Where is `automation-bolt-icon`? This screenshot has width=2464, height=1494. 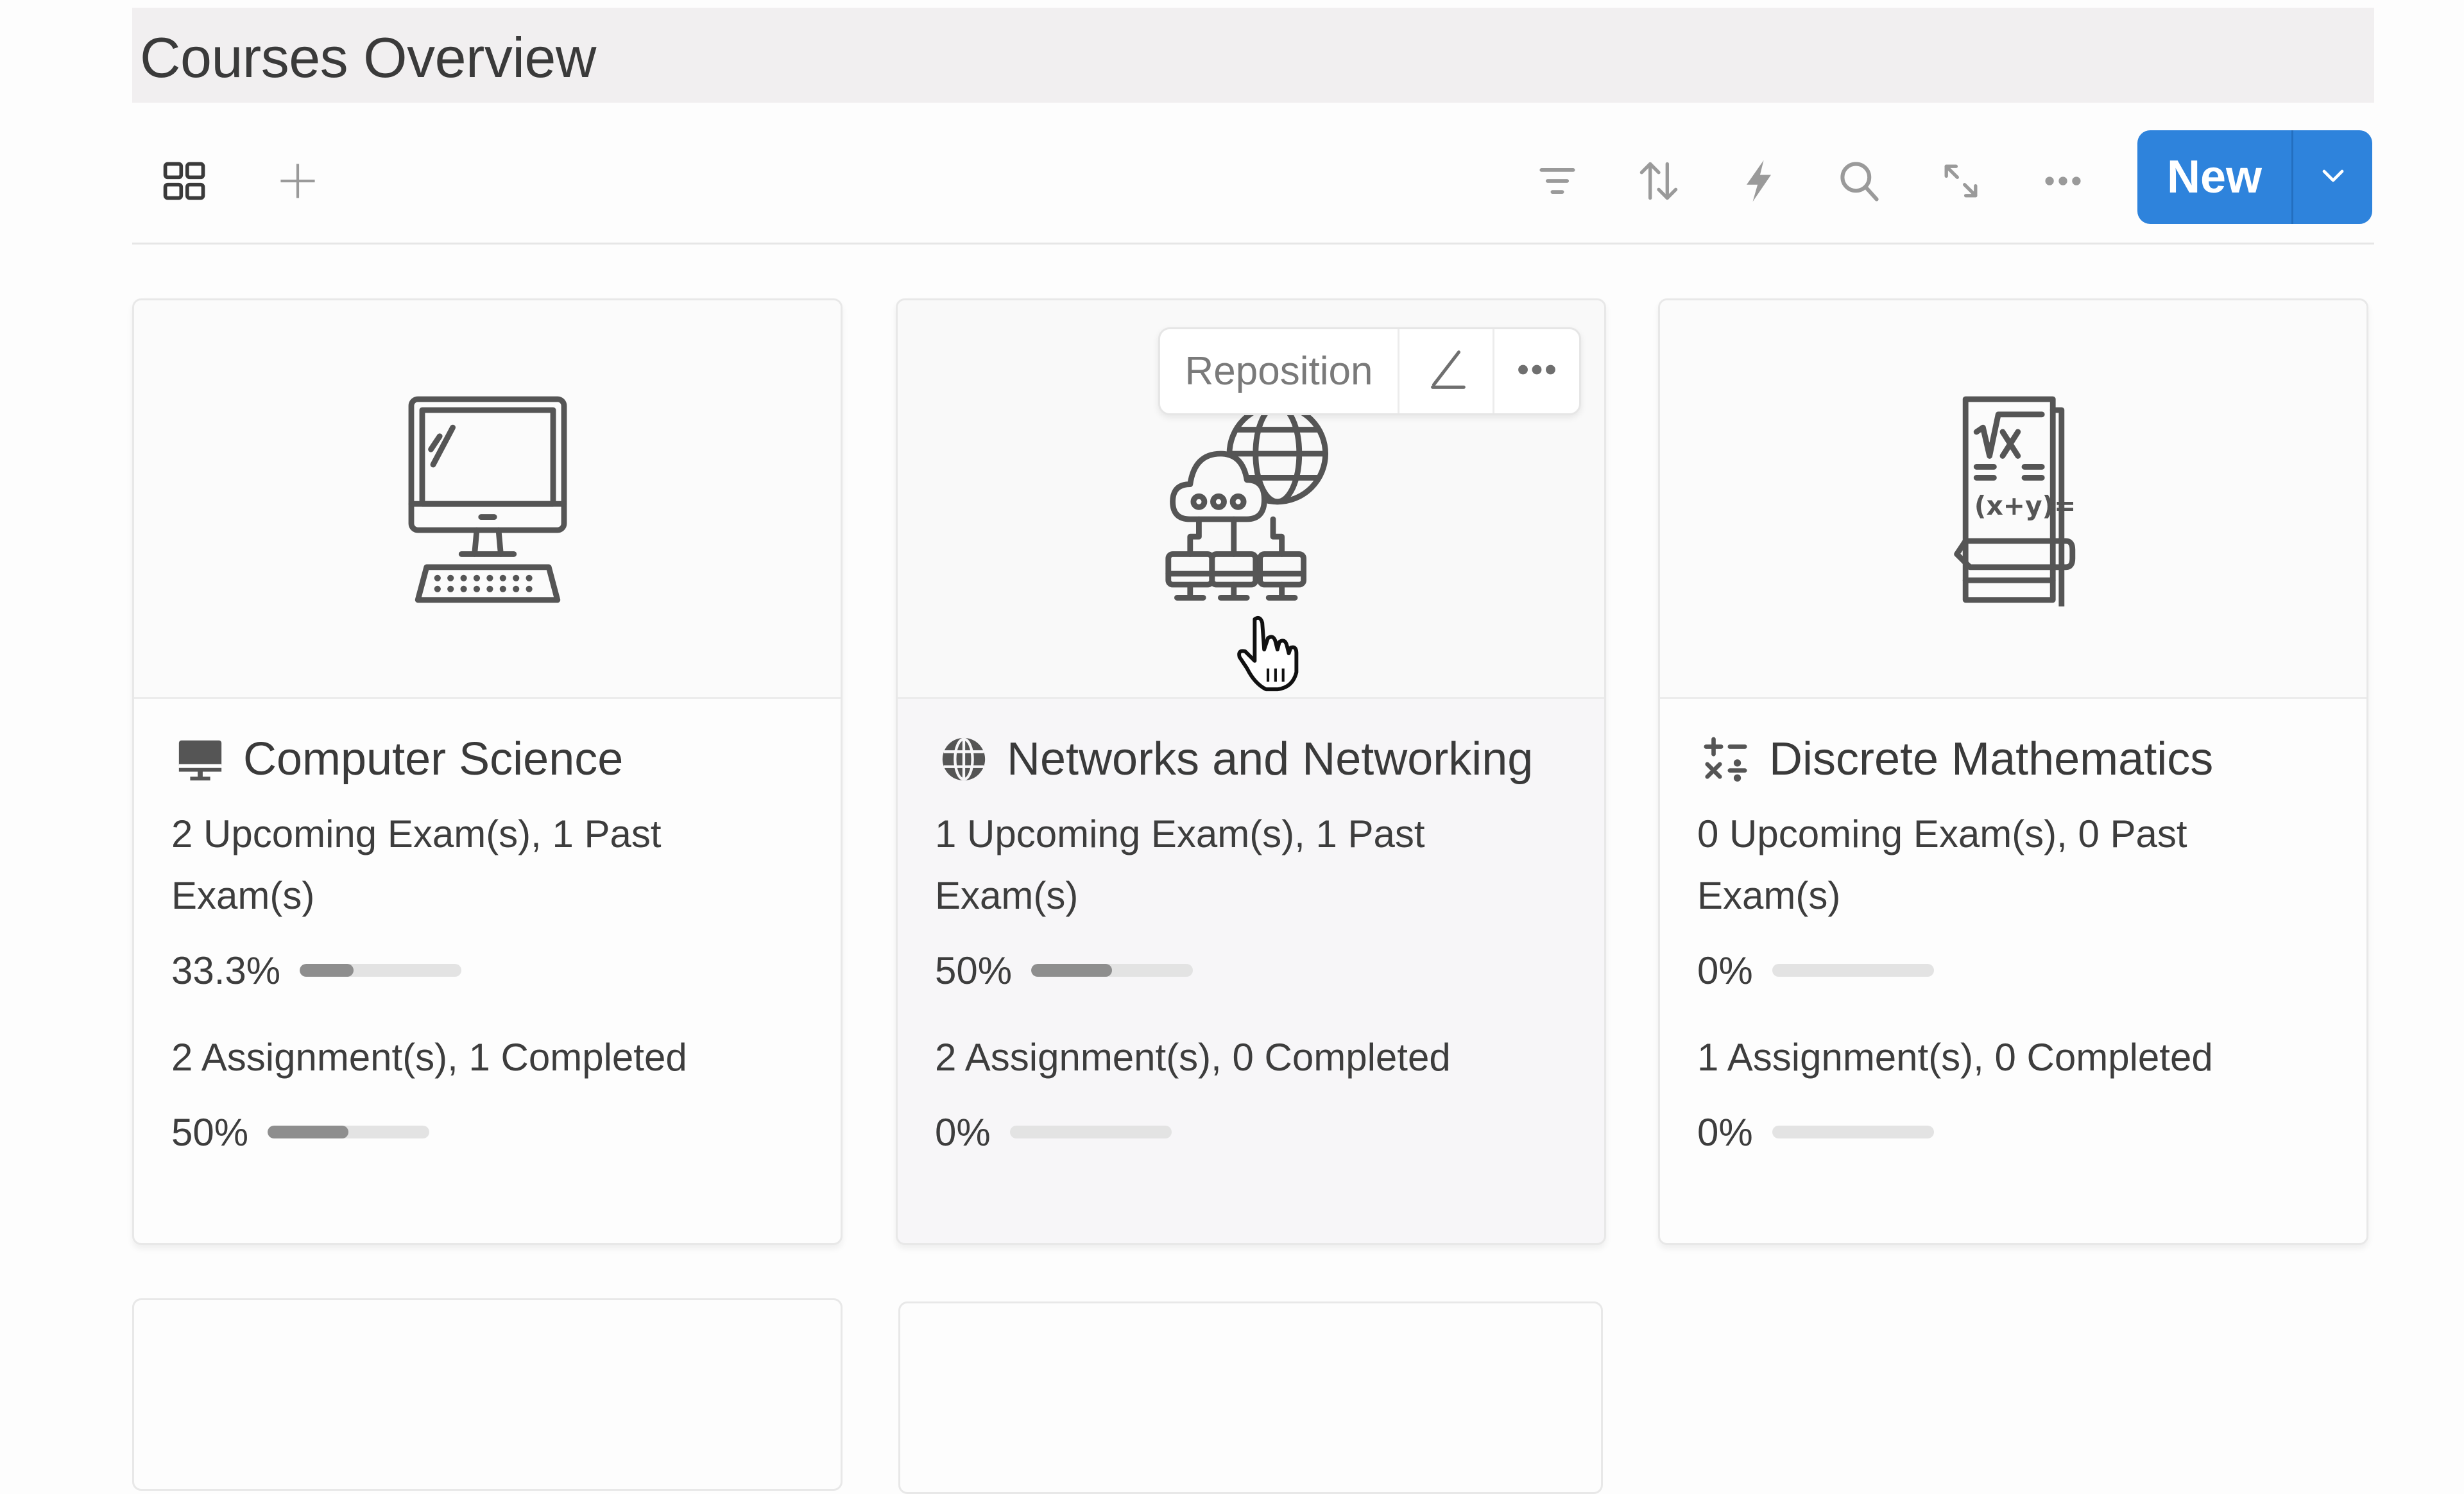 automation-bolt-icon is located at coordinates (1759, 181).